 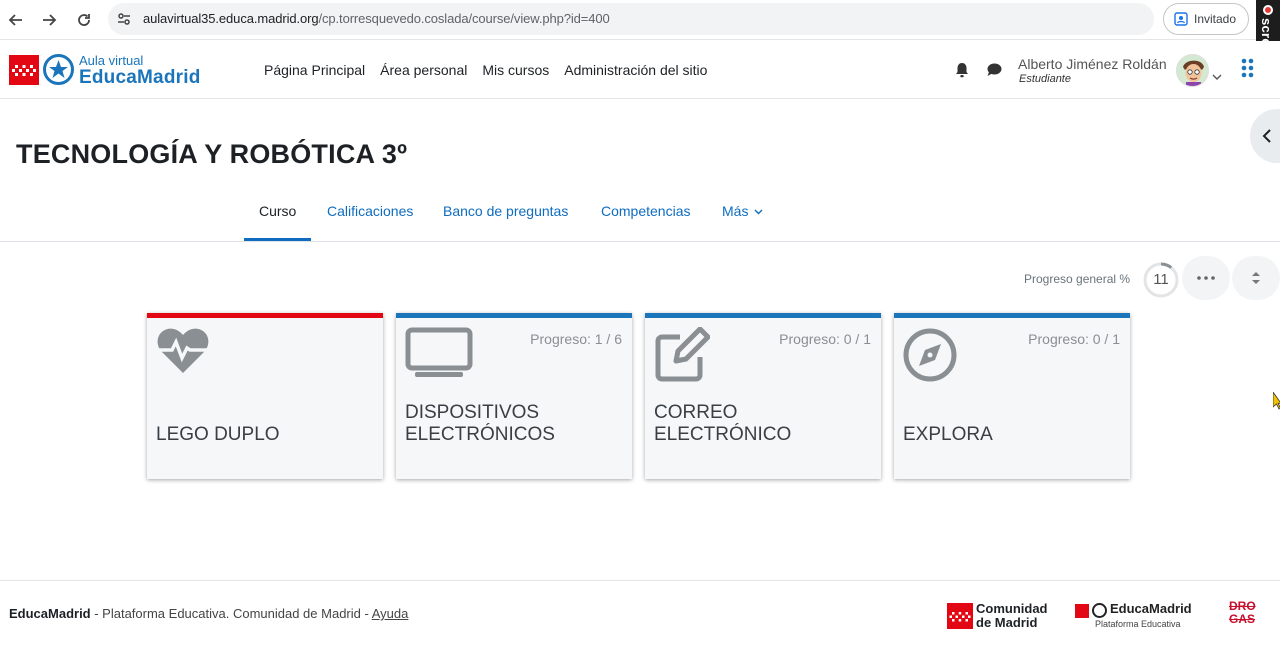 What do you see at coordinates (1151, 608) in the screenshot?
I see `edu-footer-name: EducaMadrid` at bounding box center [1151, 608].